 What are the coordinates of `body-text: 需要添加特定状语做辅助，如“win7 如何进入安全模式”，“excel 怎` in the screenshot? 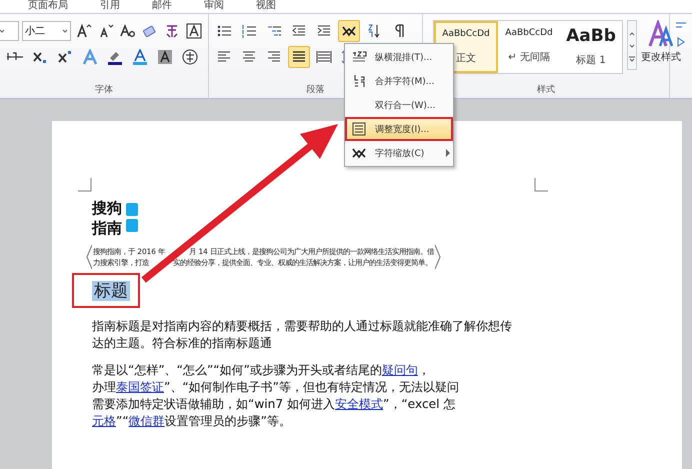 It's located at (274, 404).